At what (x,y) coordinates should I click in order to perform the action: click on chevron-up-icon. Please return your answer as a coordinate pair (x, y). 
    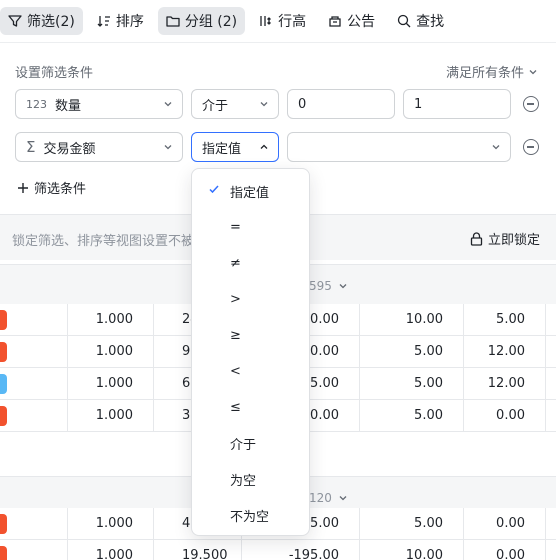
    Looking at the image, I should click on (264, 146).